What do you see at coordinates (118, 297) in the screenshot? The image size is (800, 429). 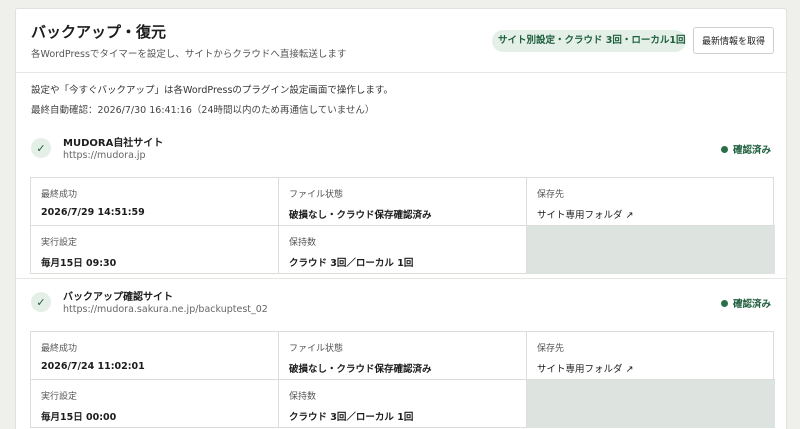 I see `site-name: バックアップ確認サイト` at bounding box center [118, 297].